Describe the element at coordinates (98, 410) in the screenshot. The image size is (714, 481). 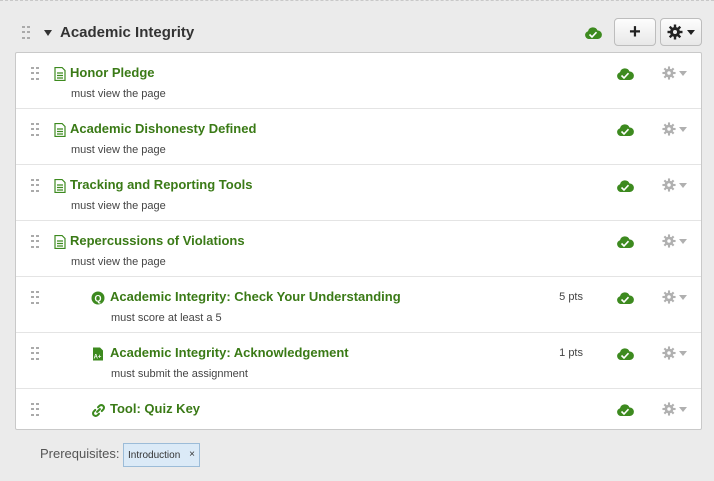
I see `link-icon` at that location.